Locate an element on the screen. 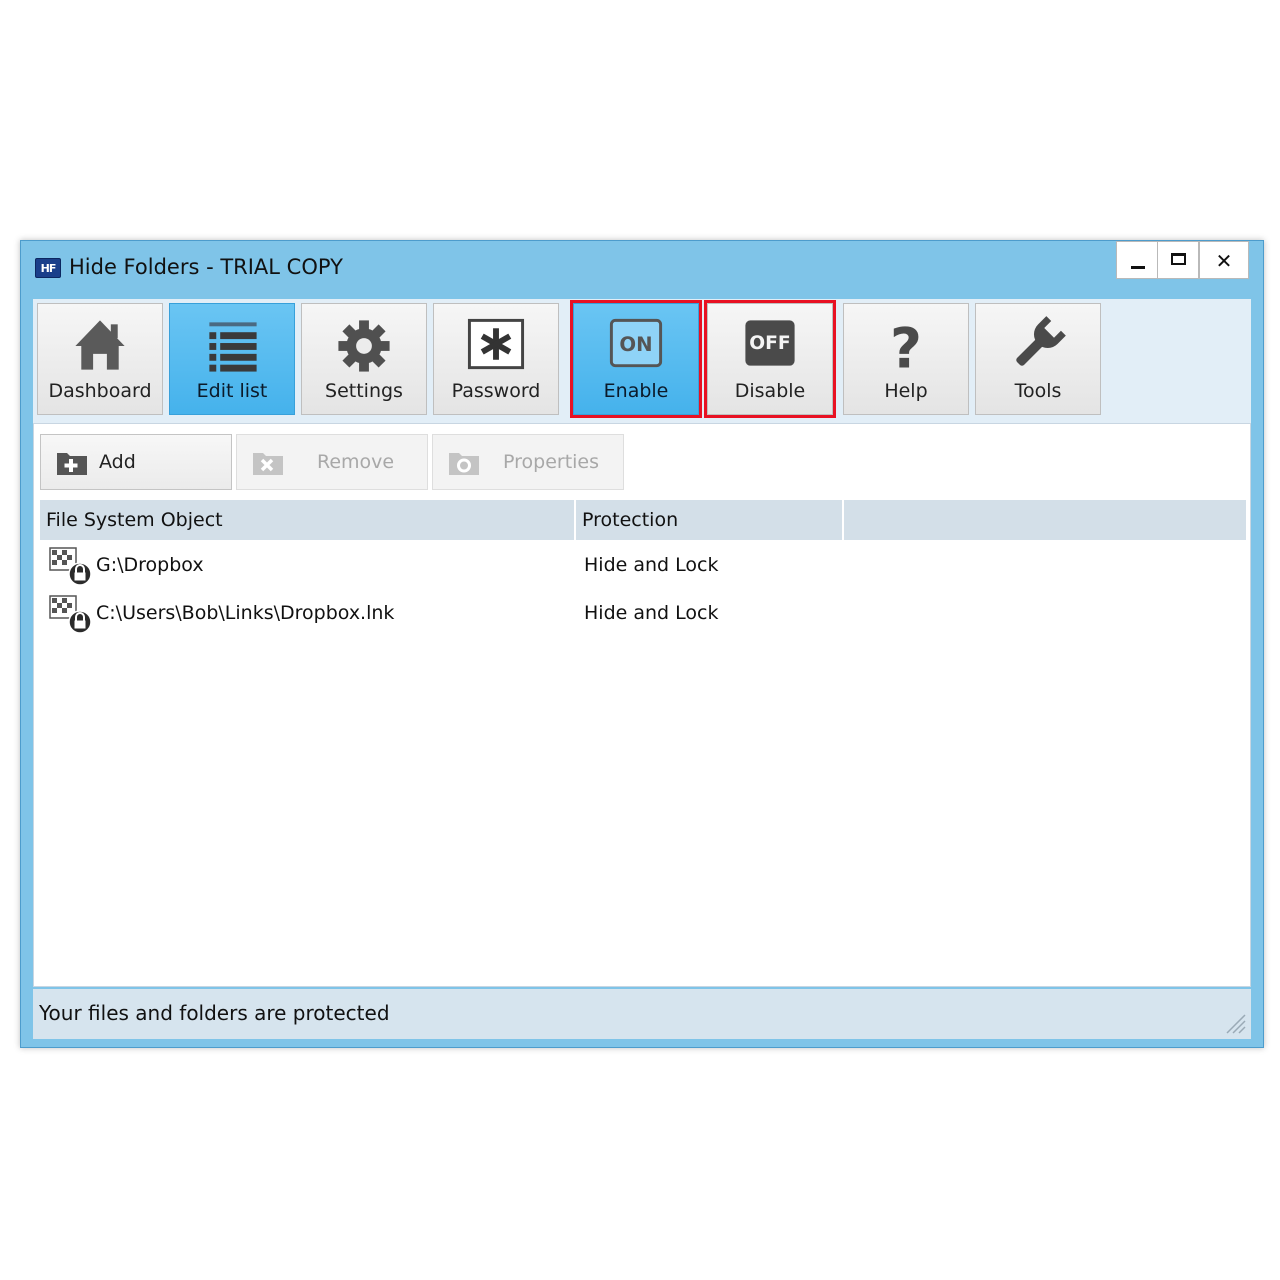  question-glyph: ? is located at coordinates (906, 345).